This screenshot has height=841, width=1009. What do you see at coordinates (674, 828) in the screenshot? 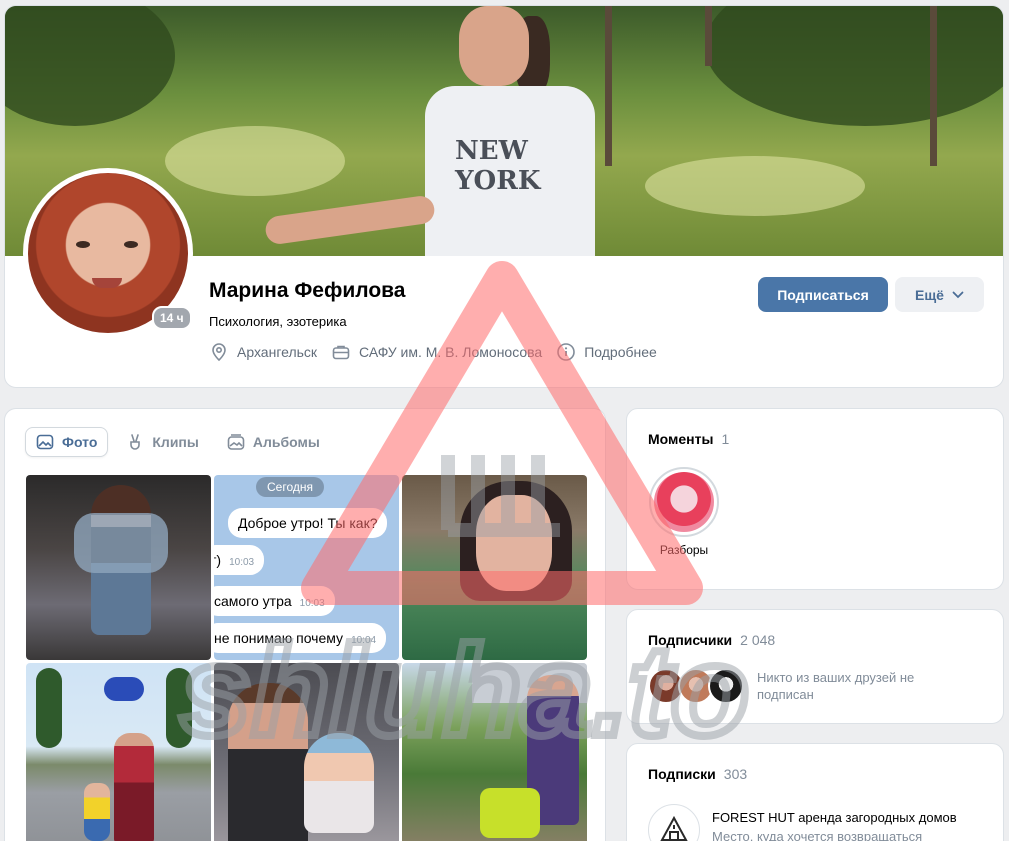
I see `forest-hut-logo-icon` at bounding box center [674, 828].